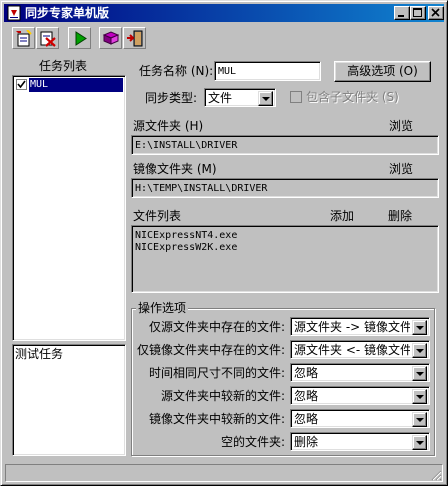 The image size is (448, 486). Describe the element at coordinates (76, 85) in the screenshot. I see `task-item-label: MUL` at that location.